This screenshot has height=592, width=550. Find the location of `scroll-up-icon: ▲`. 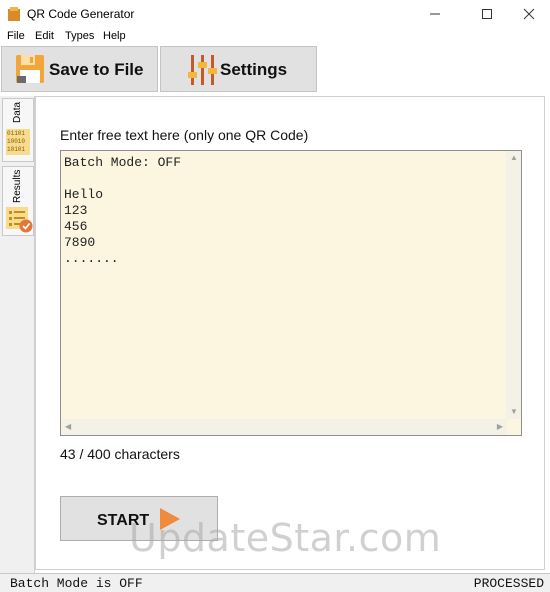

scroll-up-icon: ▲ is located at coordinates (514, 157).